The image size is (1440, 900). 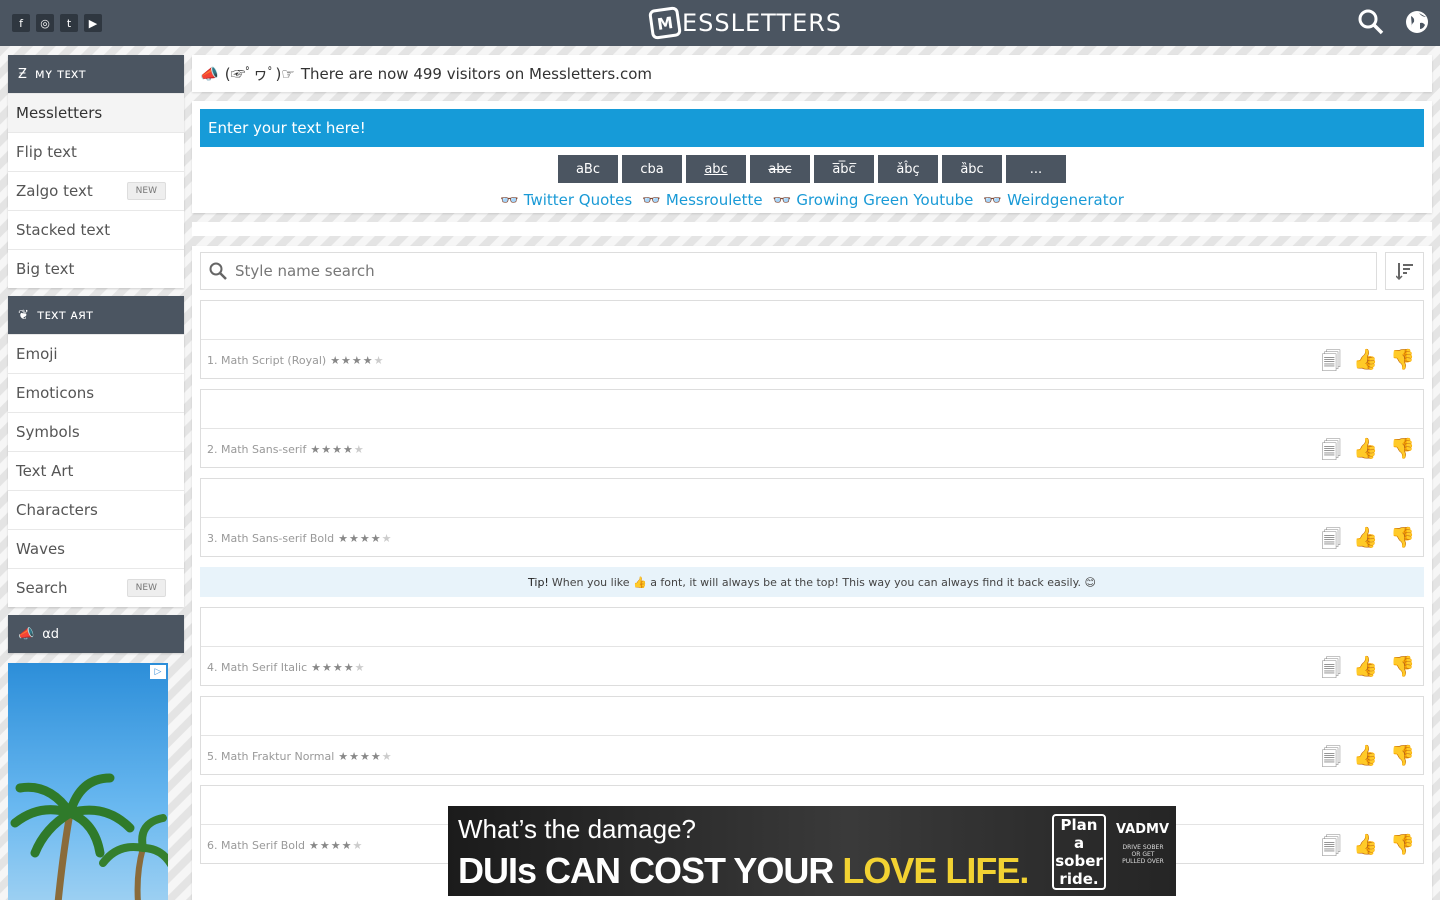 What do you see at coordinates (782, 200) in the screenshot?
I see `glasses-icon: 👓` at bounding box center [782, 200].